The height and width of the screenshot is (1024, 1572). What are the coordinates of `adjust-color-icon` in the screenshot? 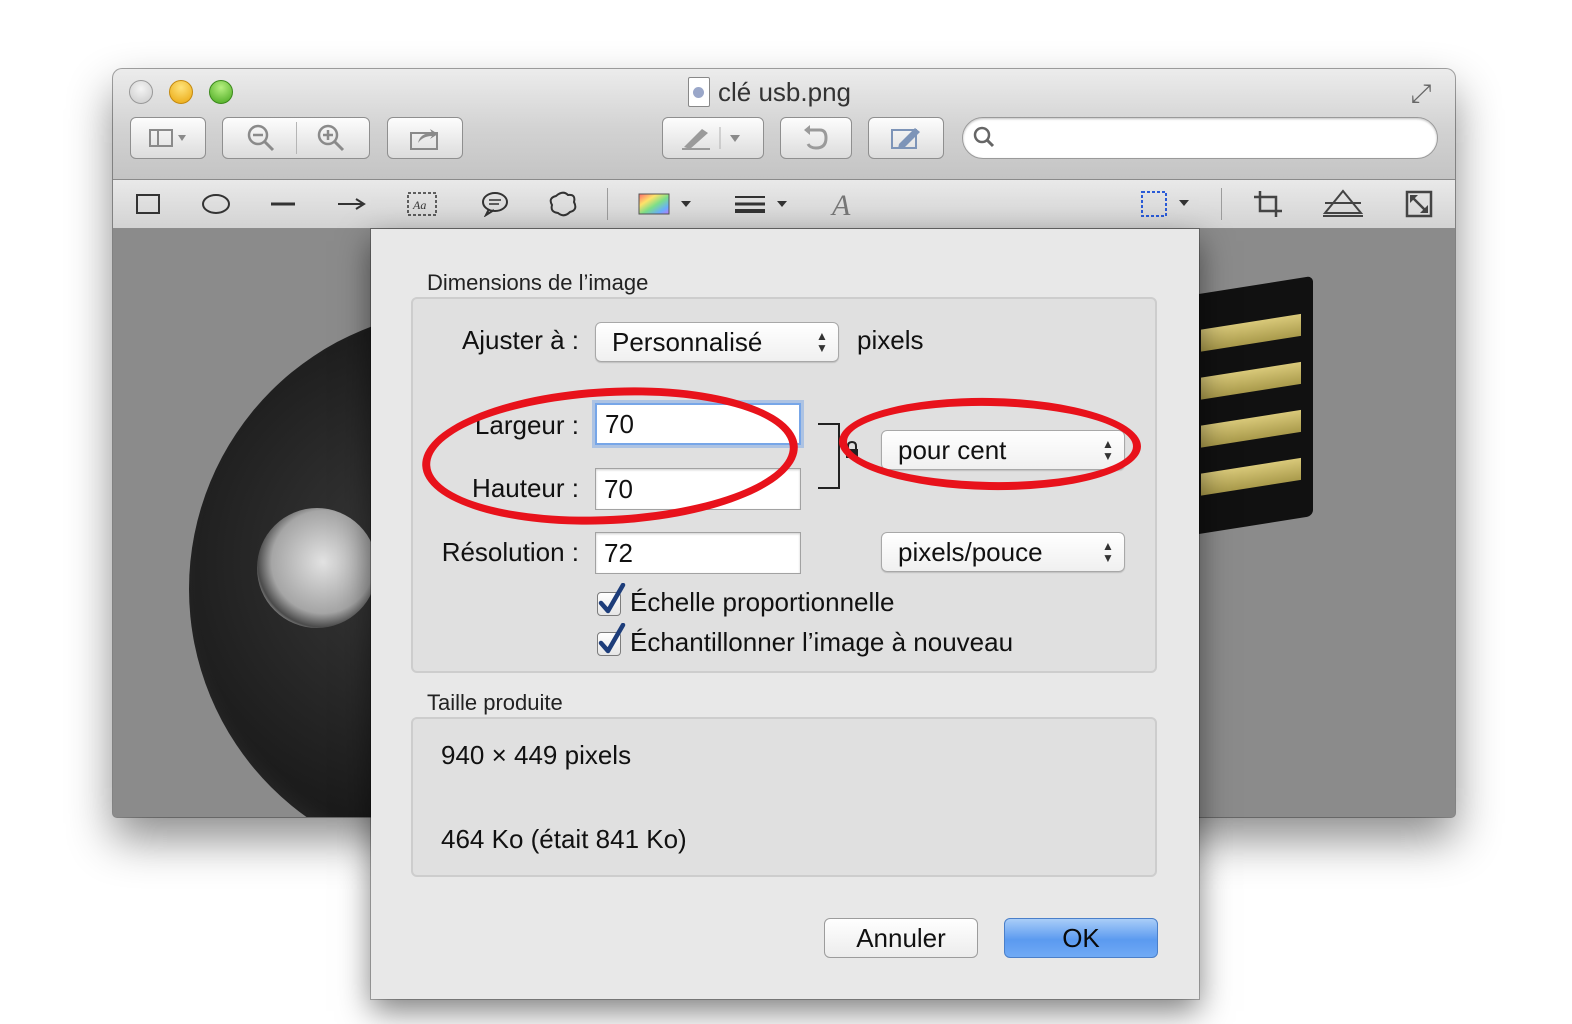 It's located at (1343, 204).